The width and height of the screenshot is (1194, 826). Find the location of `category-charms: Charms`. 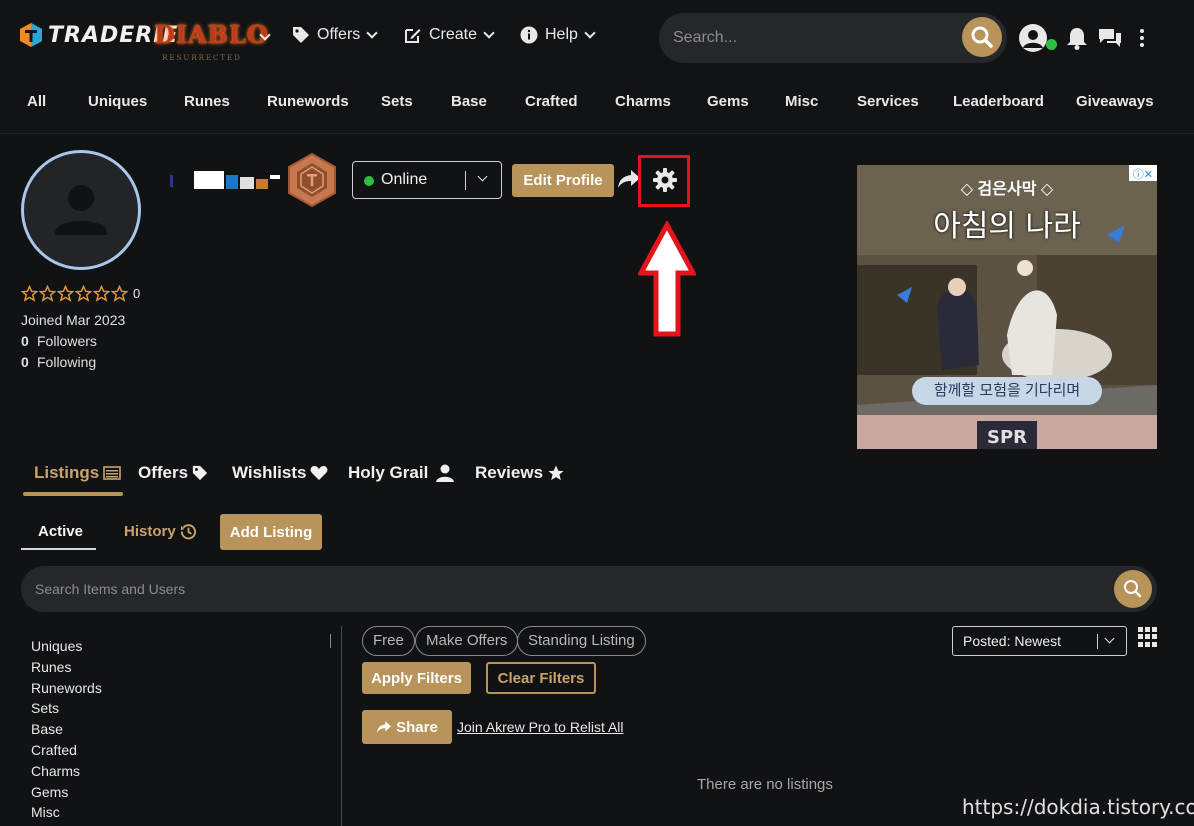

category-charms: Charms is located at coordinates (643, 101).